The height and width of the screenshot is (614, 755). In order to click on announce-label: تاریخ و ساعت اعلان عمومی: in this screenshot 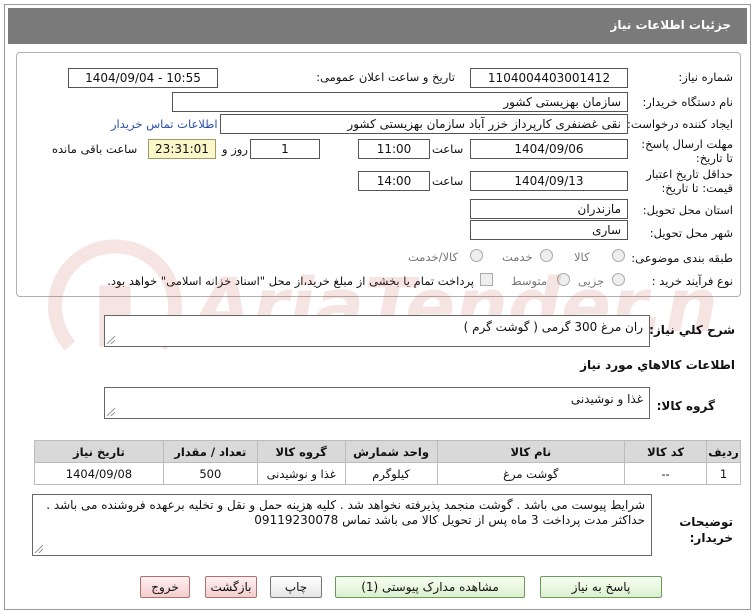, I will do `click(385, 77)`.